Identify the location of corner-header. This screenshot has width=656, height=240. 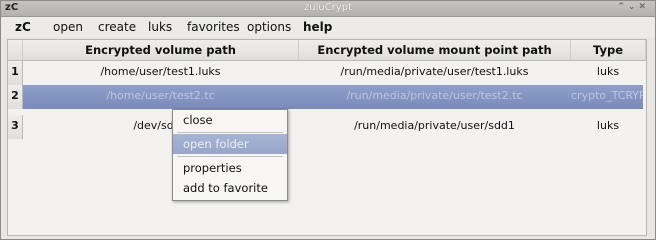
(15, 50).